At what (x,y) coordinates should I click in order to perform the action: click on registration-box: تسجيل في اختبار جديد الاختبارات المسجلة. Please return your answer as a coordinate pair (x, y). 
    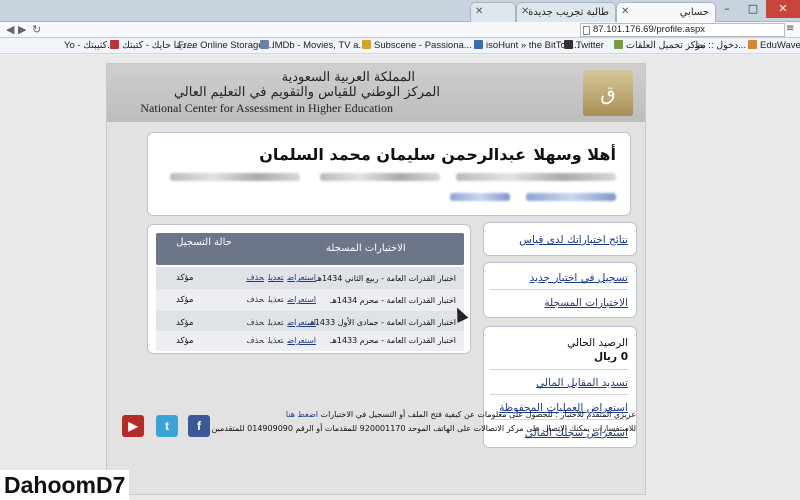
    Looking at the image, I should click on (560, 290).